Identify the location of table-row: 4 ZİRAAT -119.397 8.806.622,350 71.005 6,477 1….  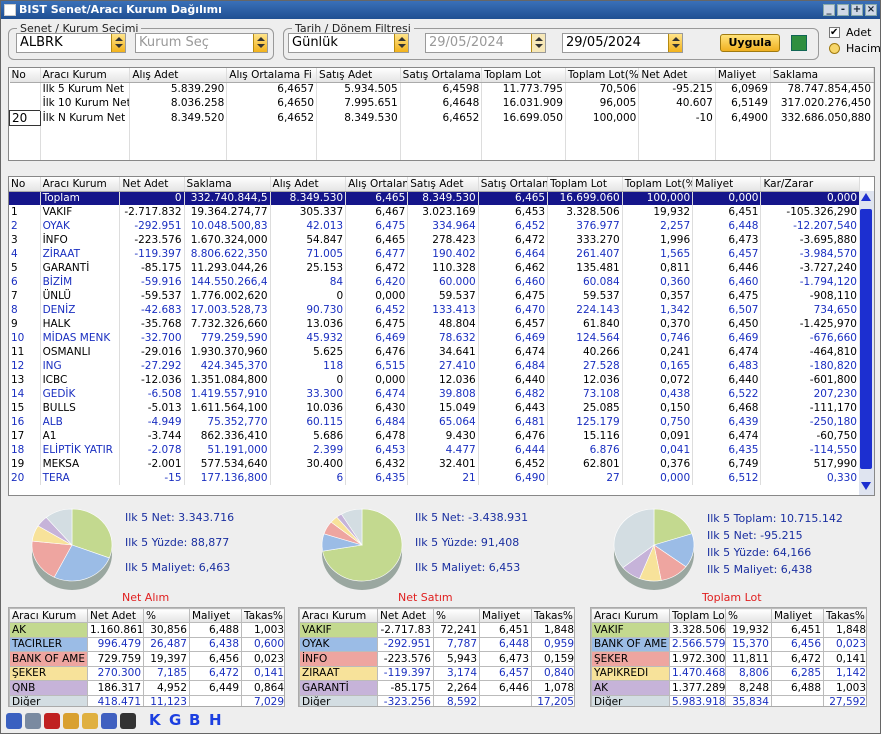
(434, 254).